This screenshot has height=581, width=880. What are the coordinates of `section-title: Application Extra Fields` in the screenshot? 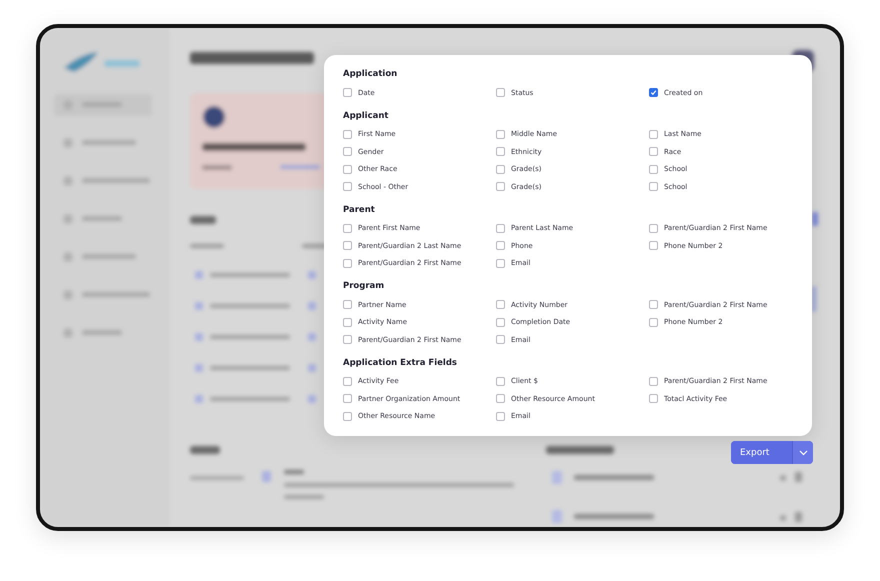 It's located at (400, 364).